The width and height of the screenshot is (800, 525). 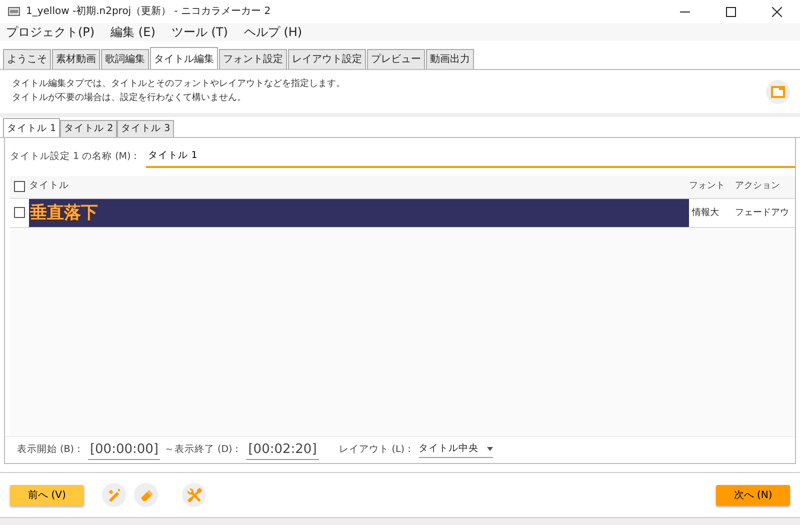 What do you see at coordinates (50, 449) in the screenshot?
I see `field-label: 表示開始 (B)：` at bounding box center [50, 449].